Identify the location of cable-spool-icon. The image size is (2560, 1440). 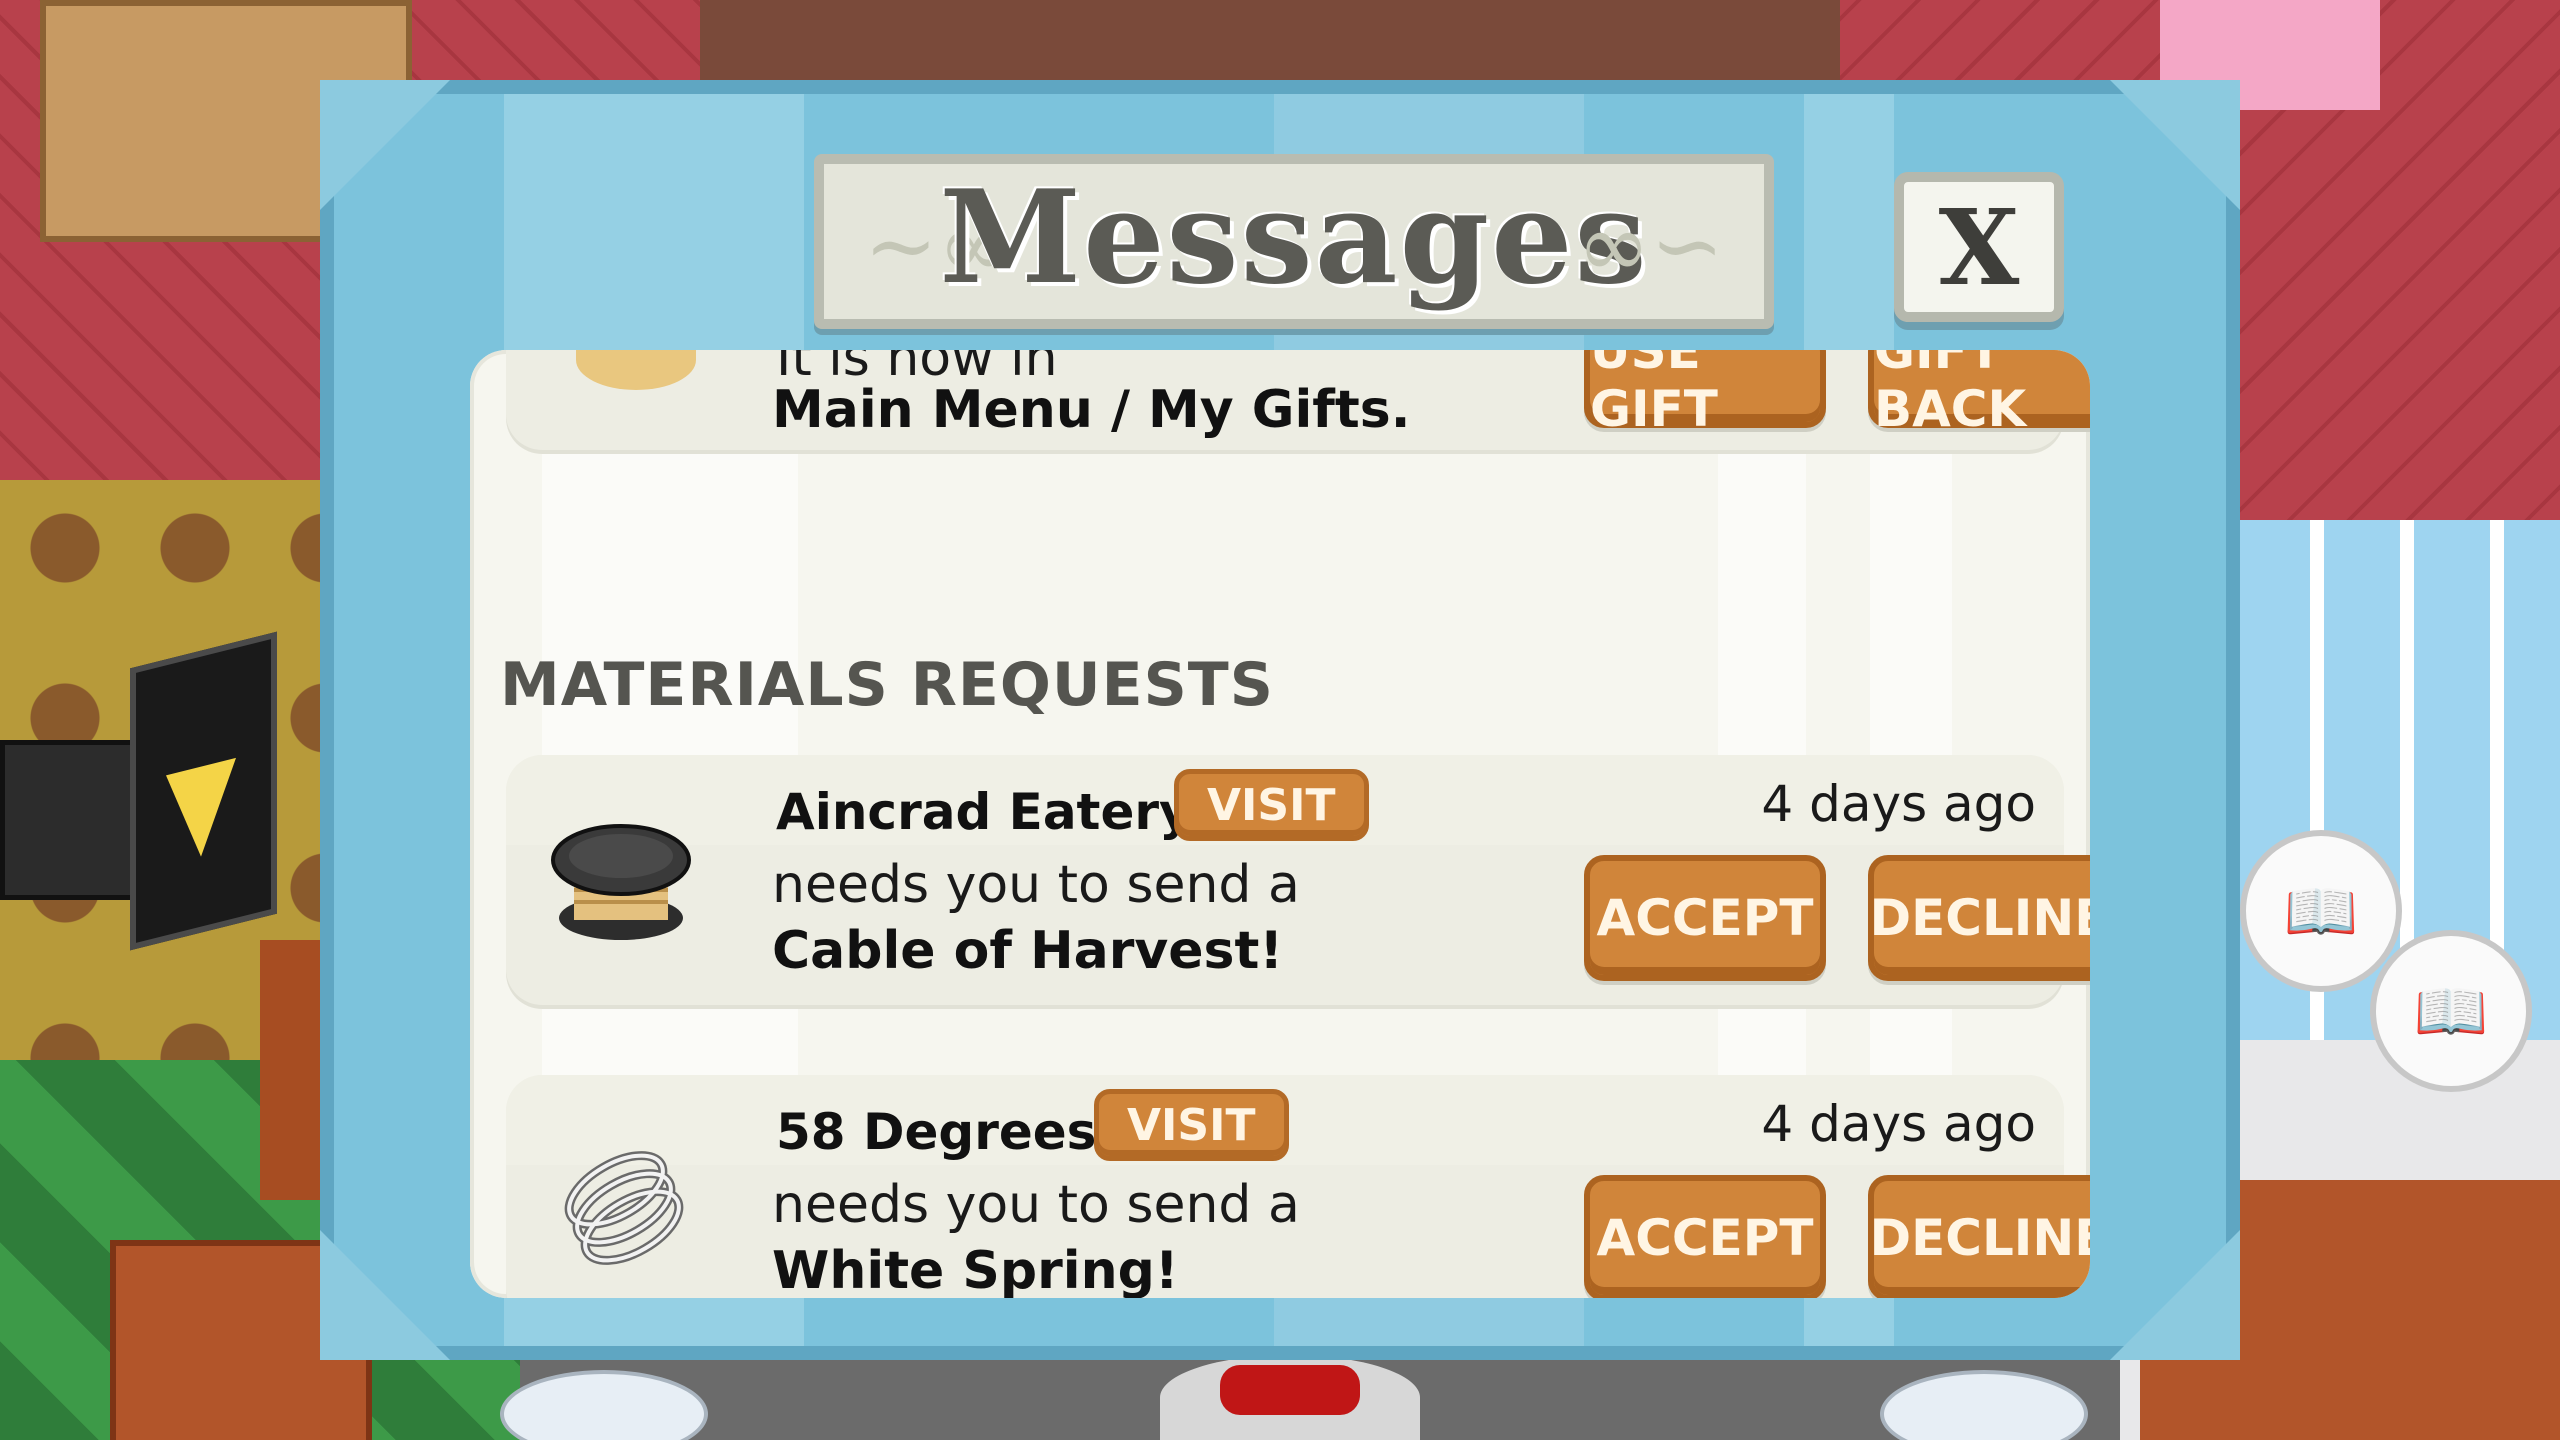
(621, 885).